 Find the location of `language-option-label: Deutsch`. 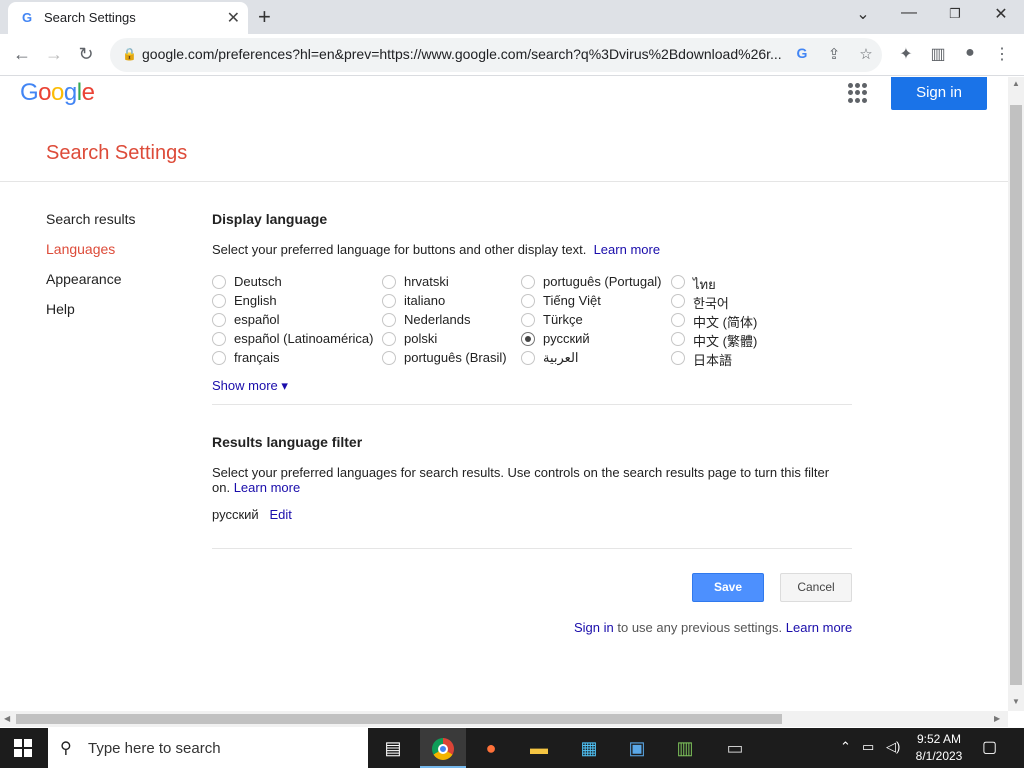

language-option-label: Deutsch is located at coordinates (258, 281).